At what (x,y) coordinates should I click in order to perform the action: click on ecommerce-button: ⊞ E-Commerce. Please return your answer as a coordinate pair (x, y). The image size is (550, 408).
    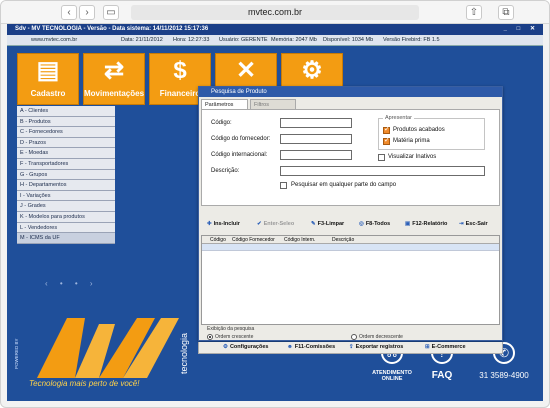
    Looking at the image, I should click on (445, 347).